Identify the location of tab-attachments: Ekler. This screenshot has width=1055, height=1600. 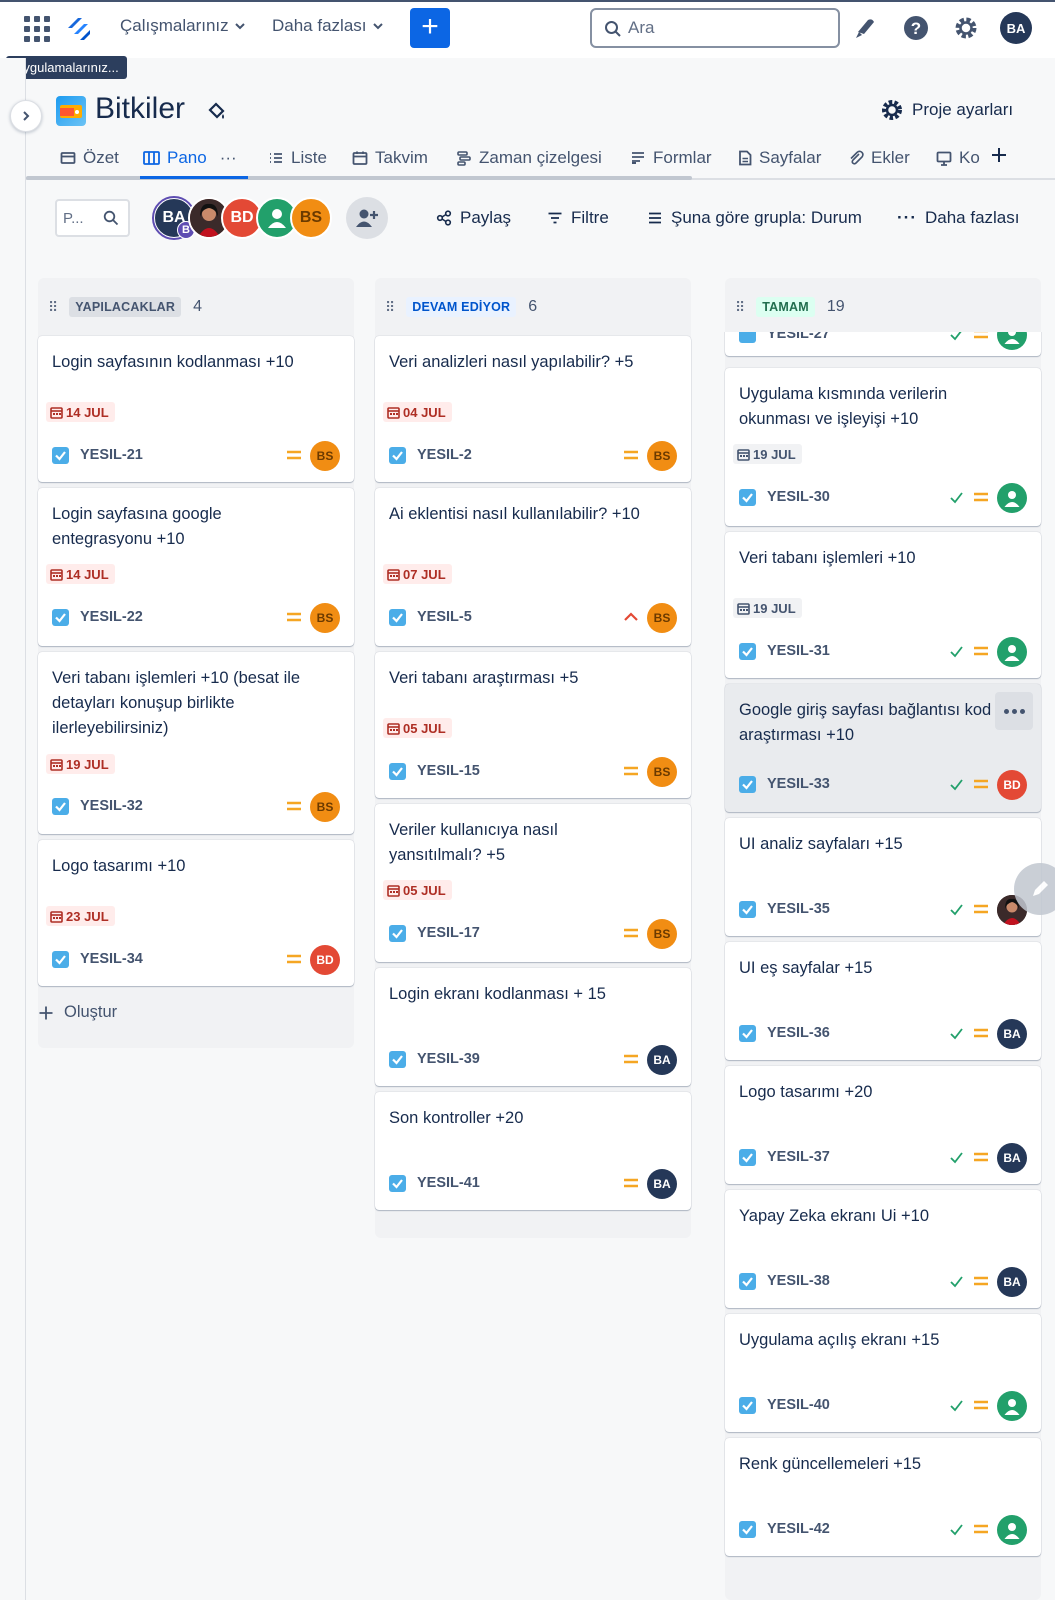
(879, 158).